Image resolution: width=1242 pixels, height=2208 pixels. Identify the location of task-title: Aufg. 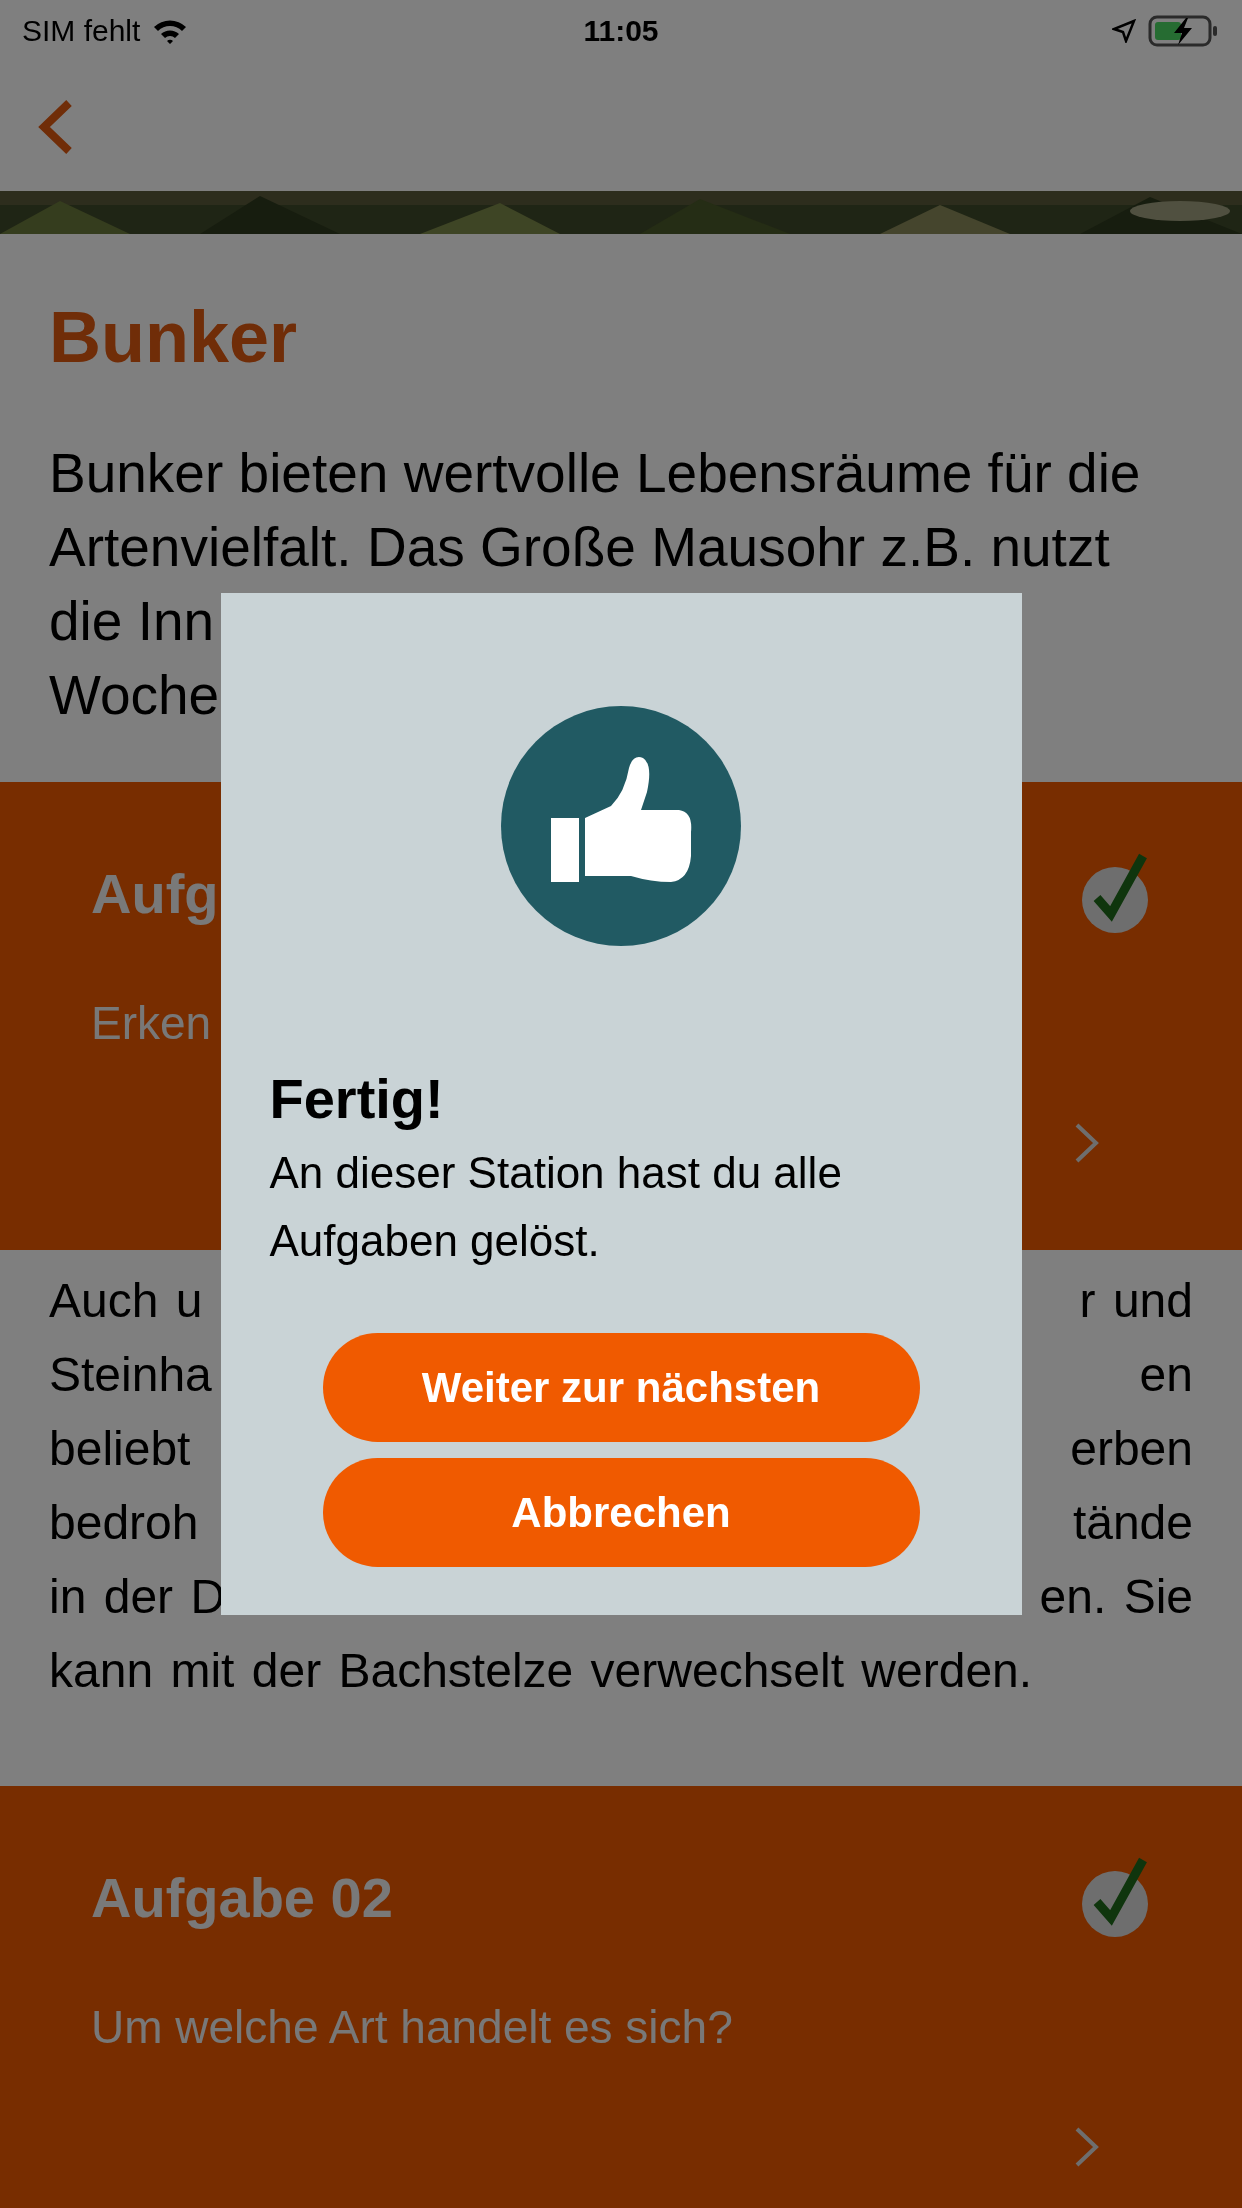
(155, 893).